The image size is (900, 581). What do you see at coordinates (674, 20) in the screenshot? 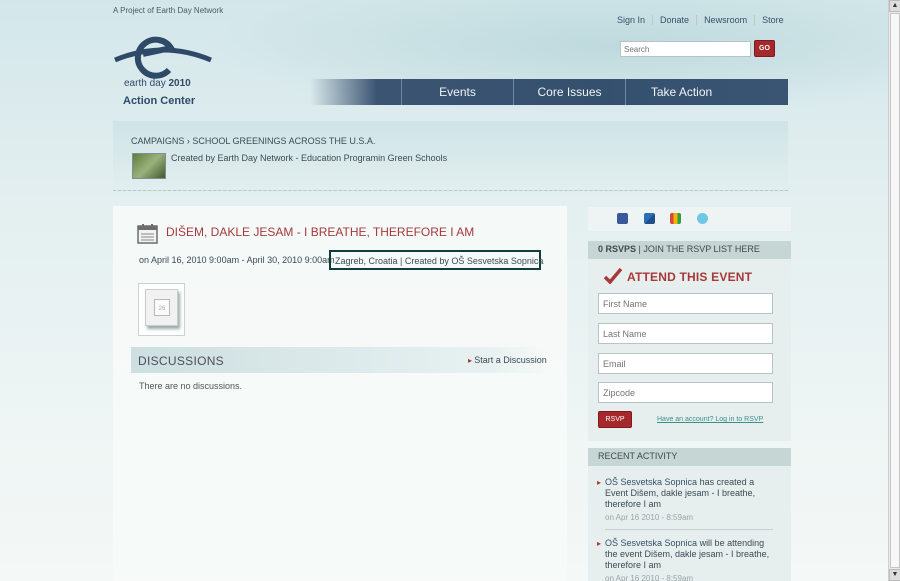
I see `donate-link: Donate` at bounding box center [674, 20].